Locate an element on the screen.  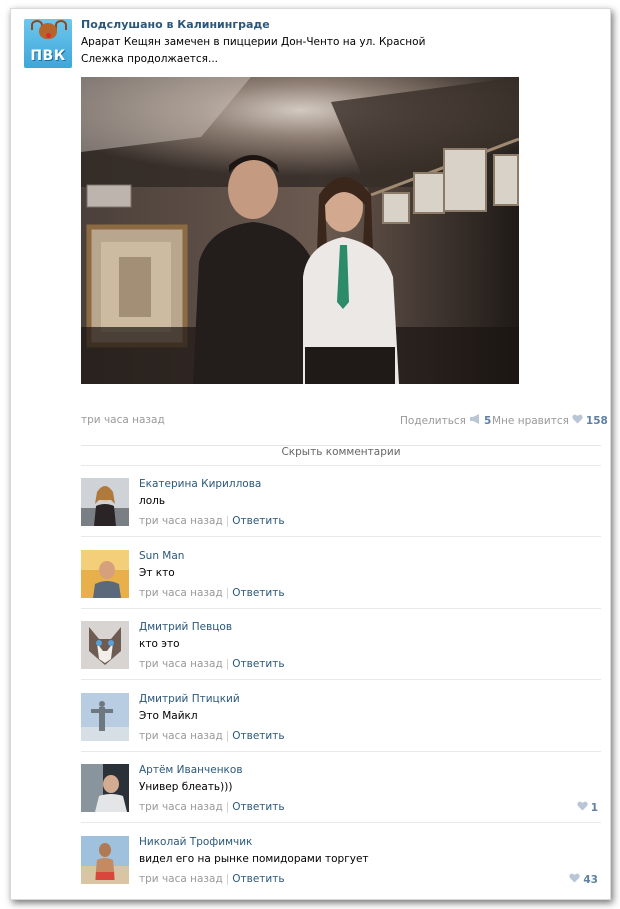
comment-like-button: 43 is located at coordinates (583, 879).